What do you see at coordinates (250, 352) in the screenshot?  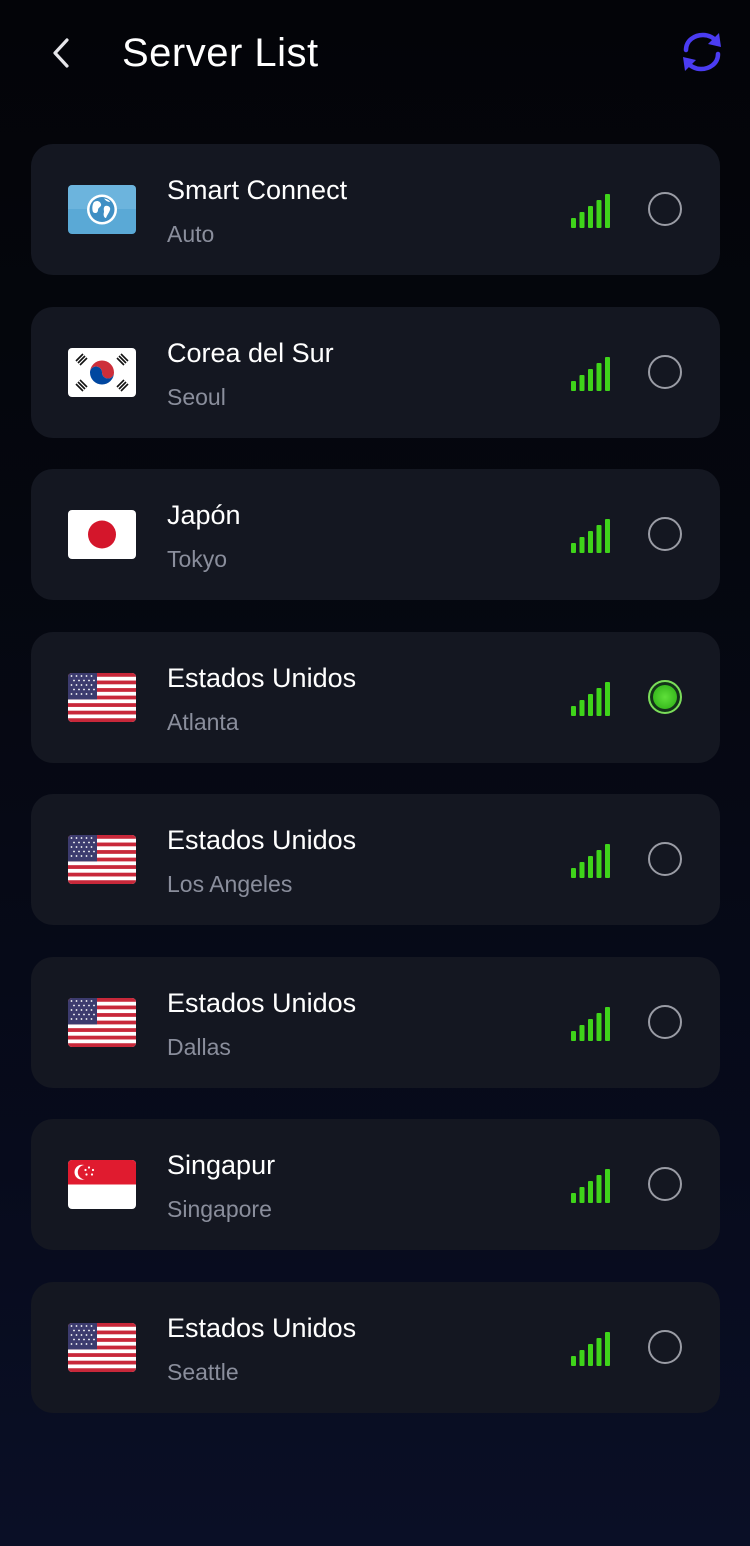 I see `server-country: Corea del Sur` at bounding box center [250, 352].